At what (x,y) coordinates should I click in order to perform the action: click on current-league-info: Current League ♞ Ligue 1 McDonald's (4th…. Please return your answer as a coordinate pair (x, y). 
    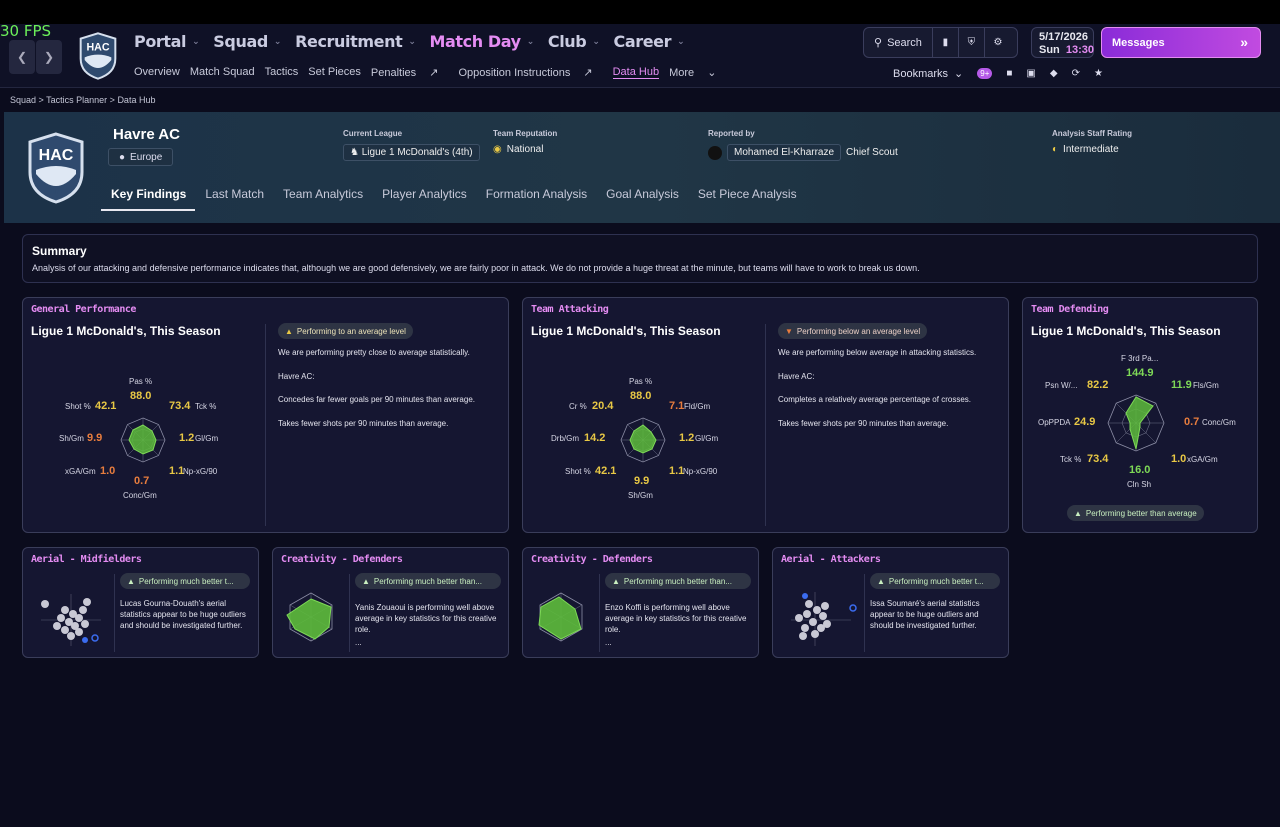
    Looking at the image, I should click on (411, 145).